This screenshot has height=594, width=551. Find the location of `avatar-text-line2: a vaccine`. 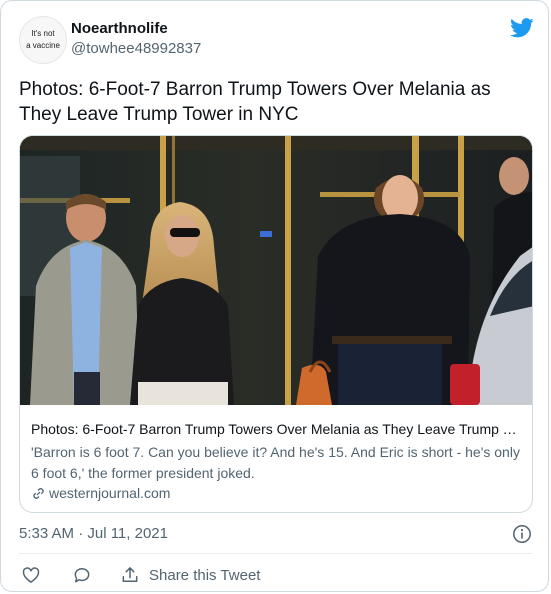

avatar-text-line2: a vaccine is located at coordinates (43, 45).